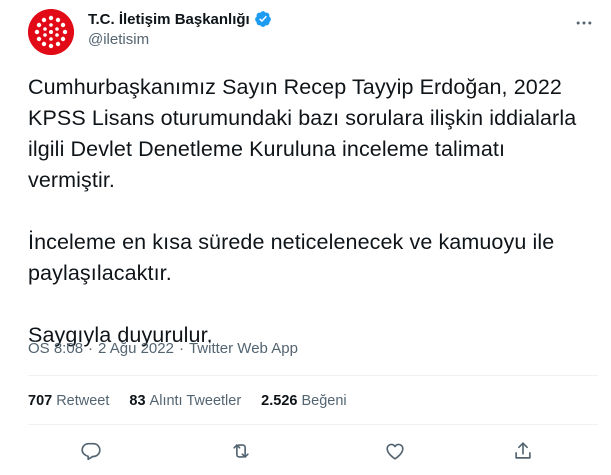  I want to click on avatar, so click(51, 32).